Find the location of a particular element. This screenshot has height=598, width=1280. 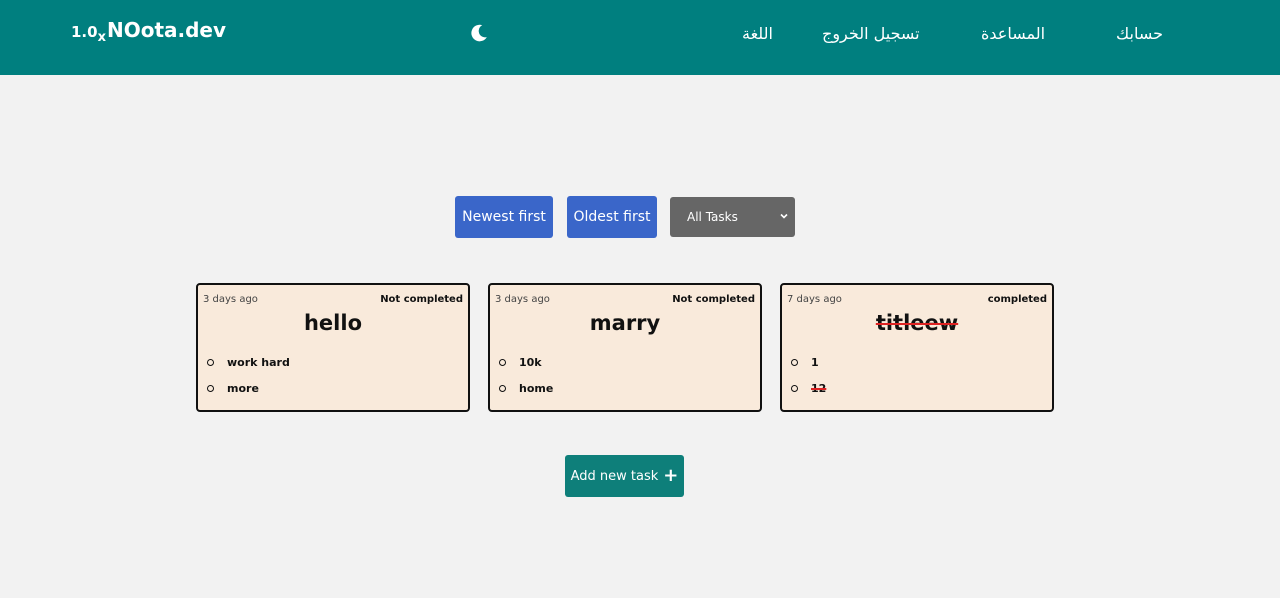

task-item: home is located at coordinates (526, 395).